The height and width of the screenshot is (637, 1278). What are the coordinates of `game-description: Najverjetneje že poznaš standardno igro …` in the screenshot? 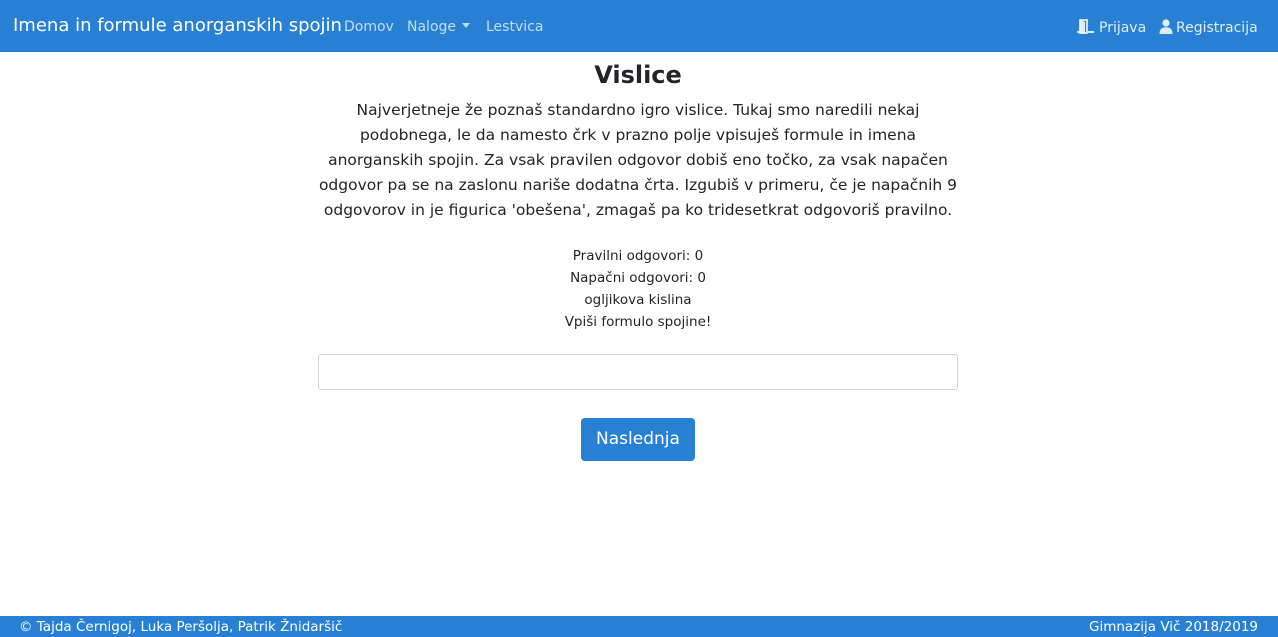 It's located at (638, 160).